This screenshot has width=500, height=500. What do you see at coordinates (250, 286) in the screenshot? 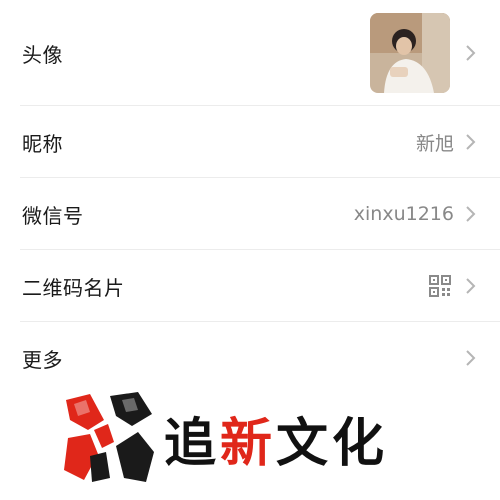
I see `qr-card-row: 二维码名片` at bounding box center [250, 286].